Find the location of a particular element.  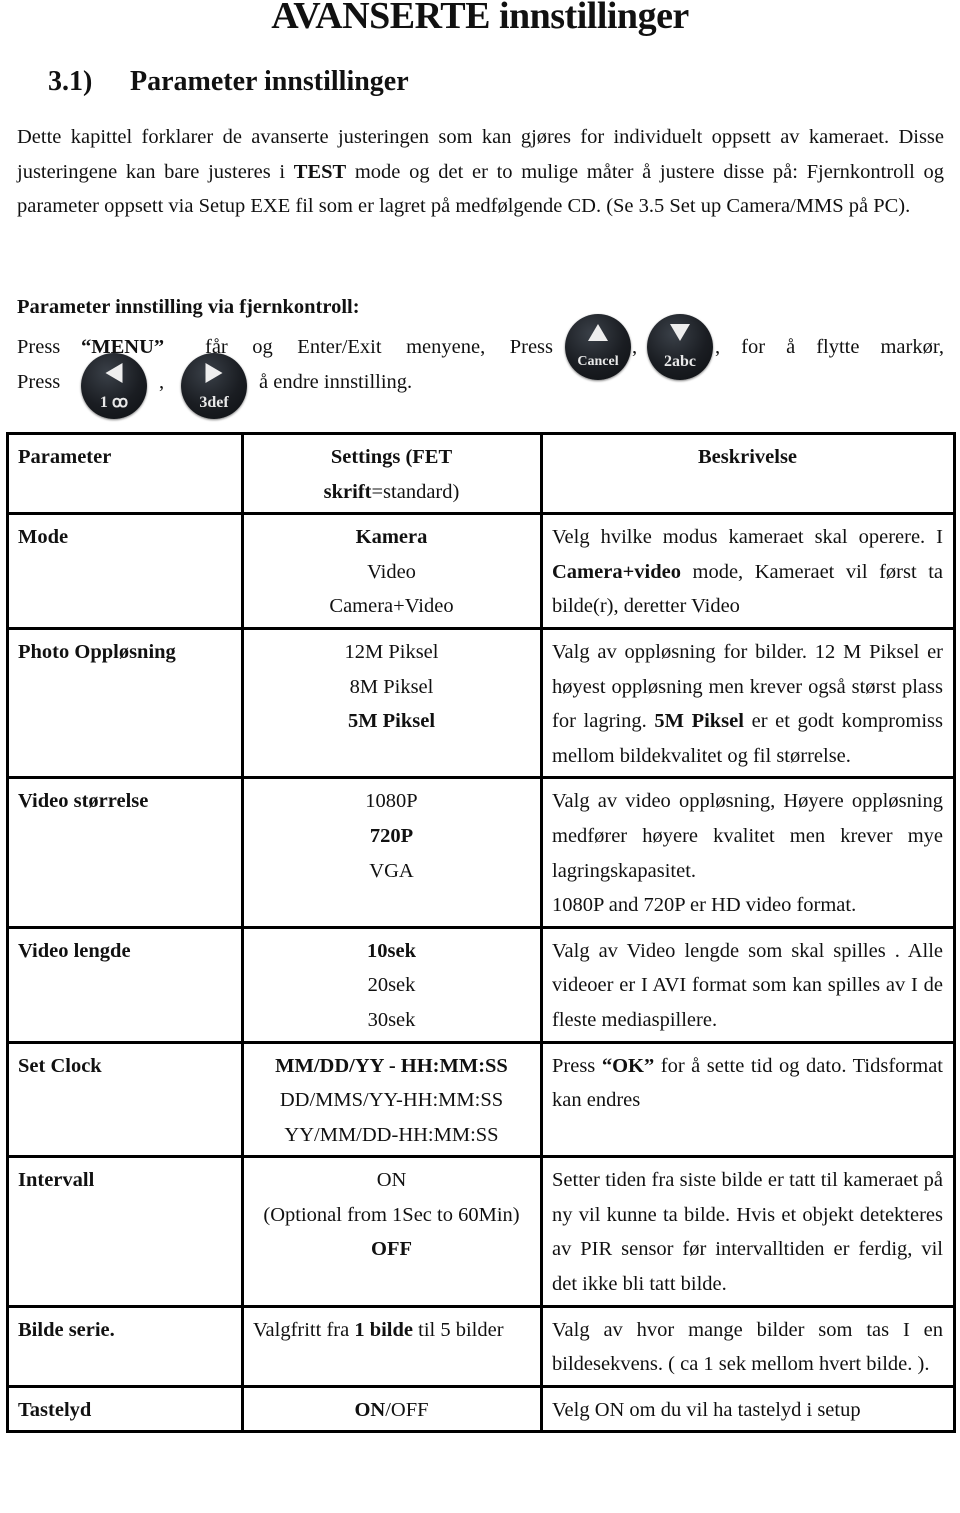

setting-option: MM/DD/YY - HH:MM:SS is located at coordinates (391, 1065).